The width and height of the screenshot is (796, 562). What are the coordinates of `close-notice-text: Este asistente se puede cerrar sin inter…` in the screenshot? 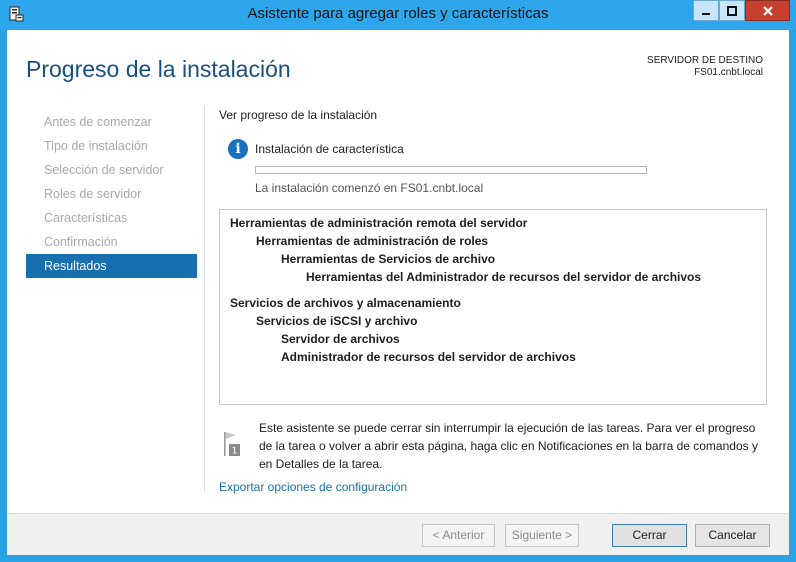 It's located at (508, 446).